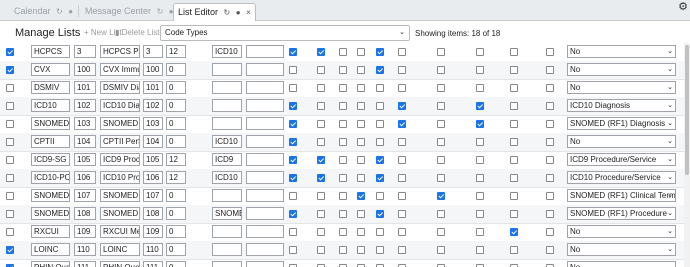  What do you see at coordinates (621, 123) in the screenshot?
I see `option-select: SNOMED (RF1) Diagnosis ⌄` at bounding box center [621, 123].